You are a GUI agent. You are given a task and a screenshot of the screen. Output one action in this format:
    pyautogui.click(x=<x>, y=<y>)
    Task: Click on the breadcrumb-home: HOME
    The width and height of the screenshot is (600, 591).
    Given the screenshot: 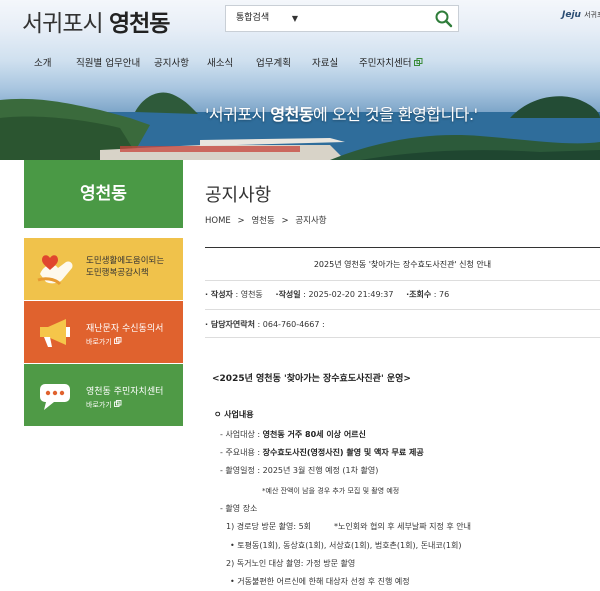 What is the action you would take?
    pyautogui.click(x=218, y=221)
    